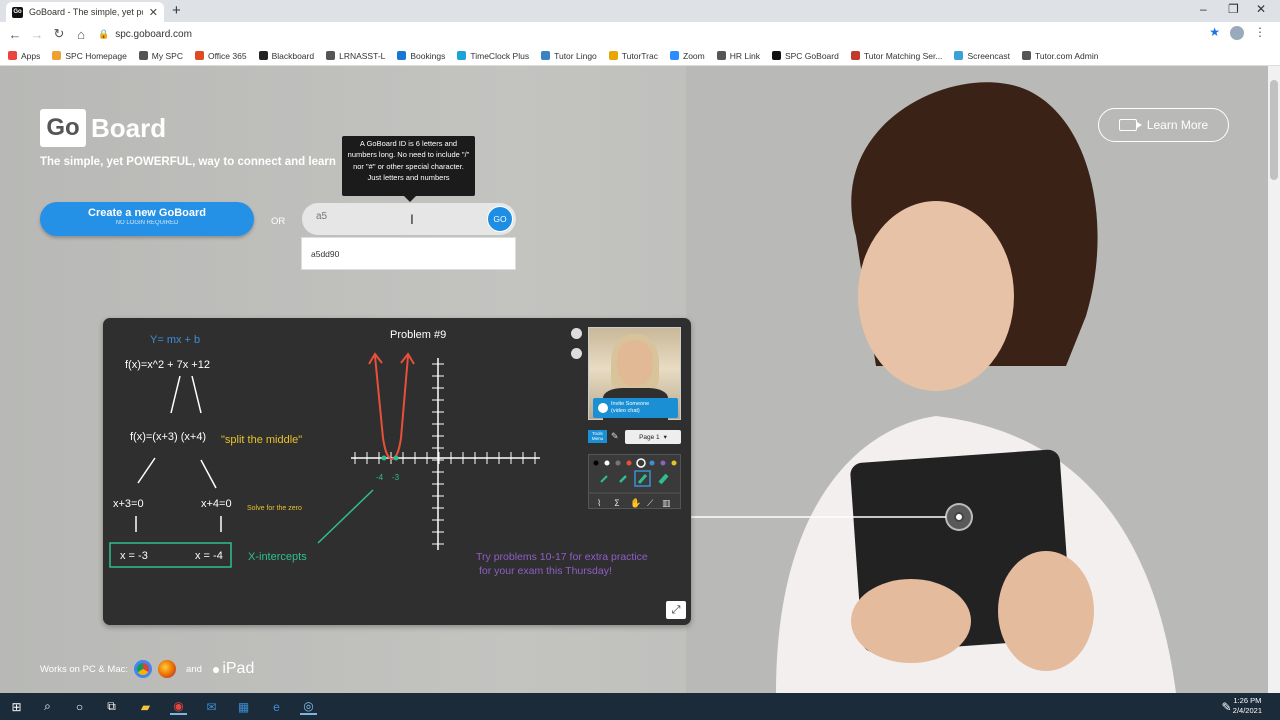 The width and height of the screenshot is (1280, 720). Describe the element at coordinates (674, 463) in the screenshot. I see `color-yellow` at that location.